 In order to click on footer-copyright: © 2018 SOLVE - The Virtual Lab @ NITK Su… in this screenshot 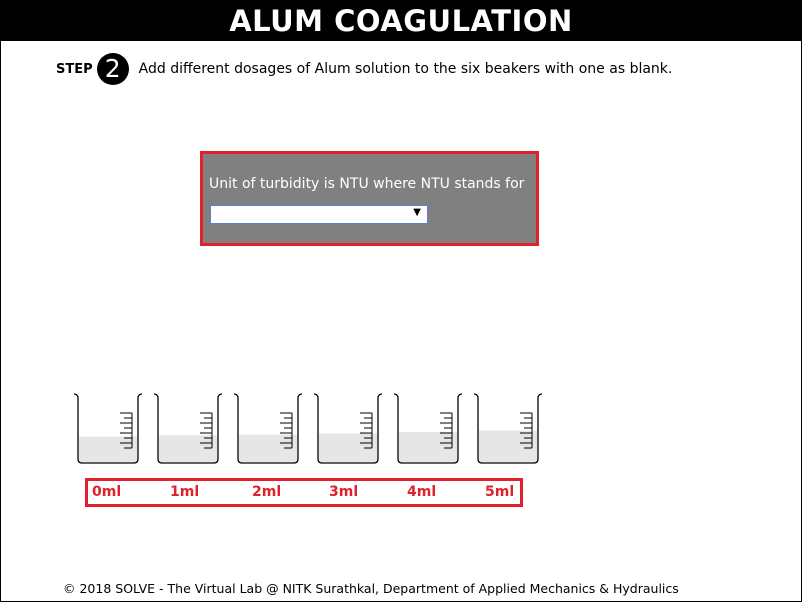, I will do `click(371, 588)`.